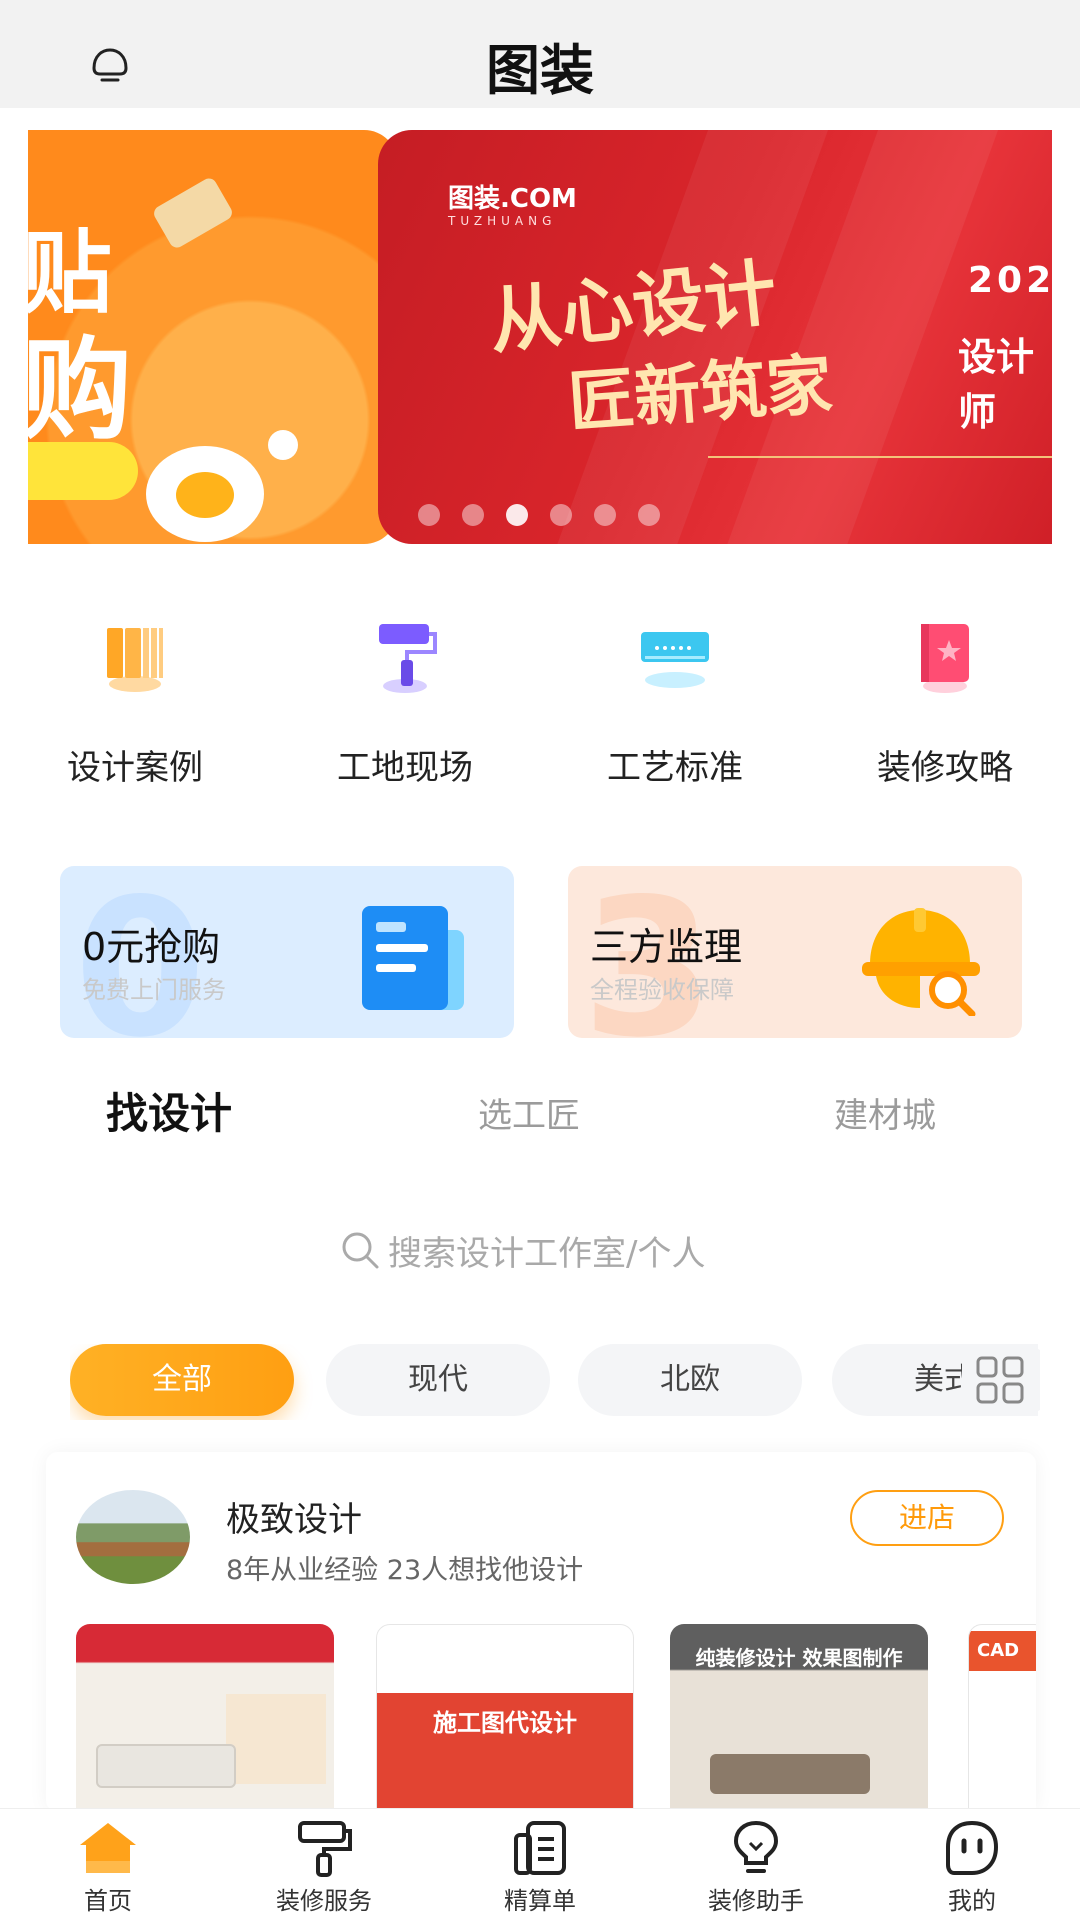 The image size is (1080, 1920). What do you see at coordinates (213, 337) in the screenshot?
I see `banner-slide-orange: 贴 购` at bounding box center [213, 337].